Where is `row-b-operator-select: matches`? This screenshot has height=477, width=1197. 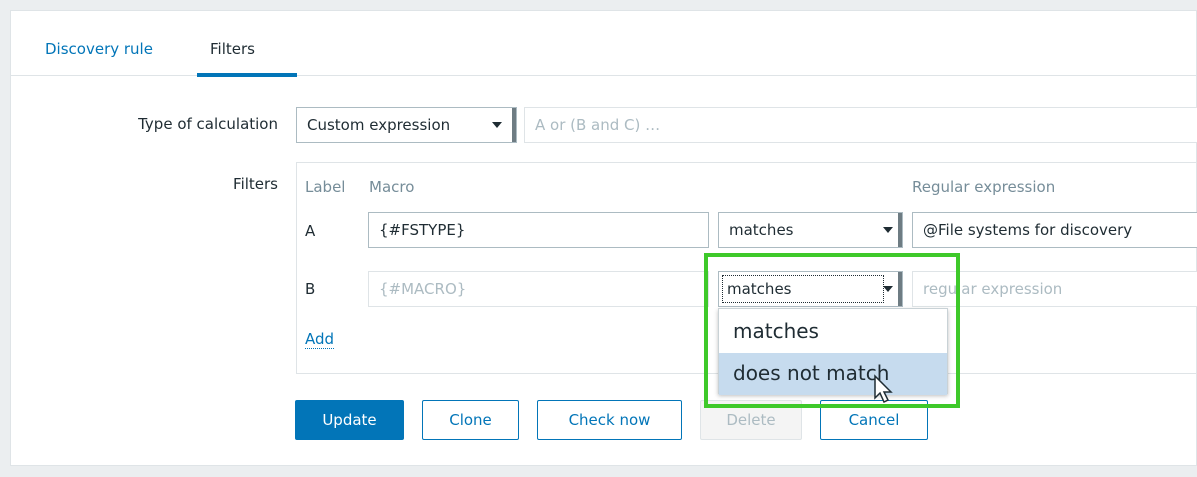
row-b-operator-select: matches is located at coordinates (810, 289).